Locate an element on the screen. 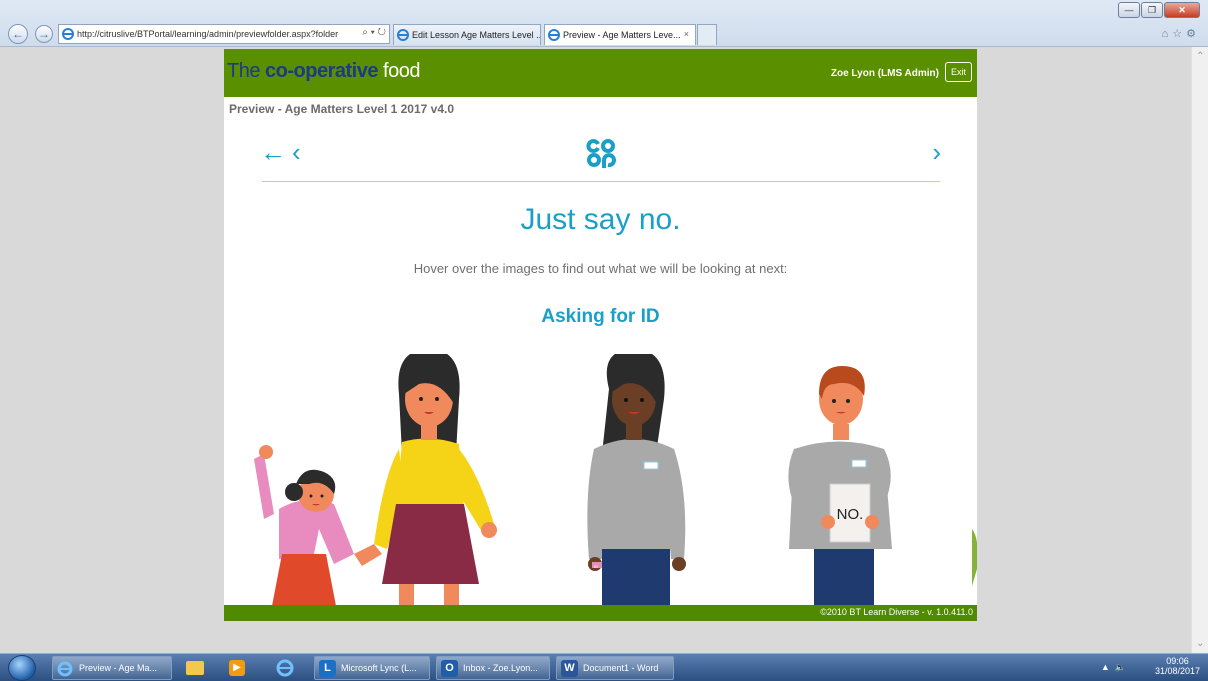 This screenshot has width=1208, height=681. favorites-star-icon: ☆ is located at coordinates (1179, 34).